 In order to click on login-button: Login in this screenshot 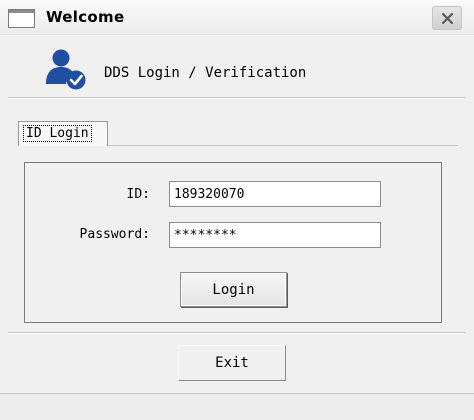, I will do `click(233, 289)`.